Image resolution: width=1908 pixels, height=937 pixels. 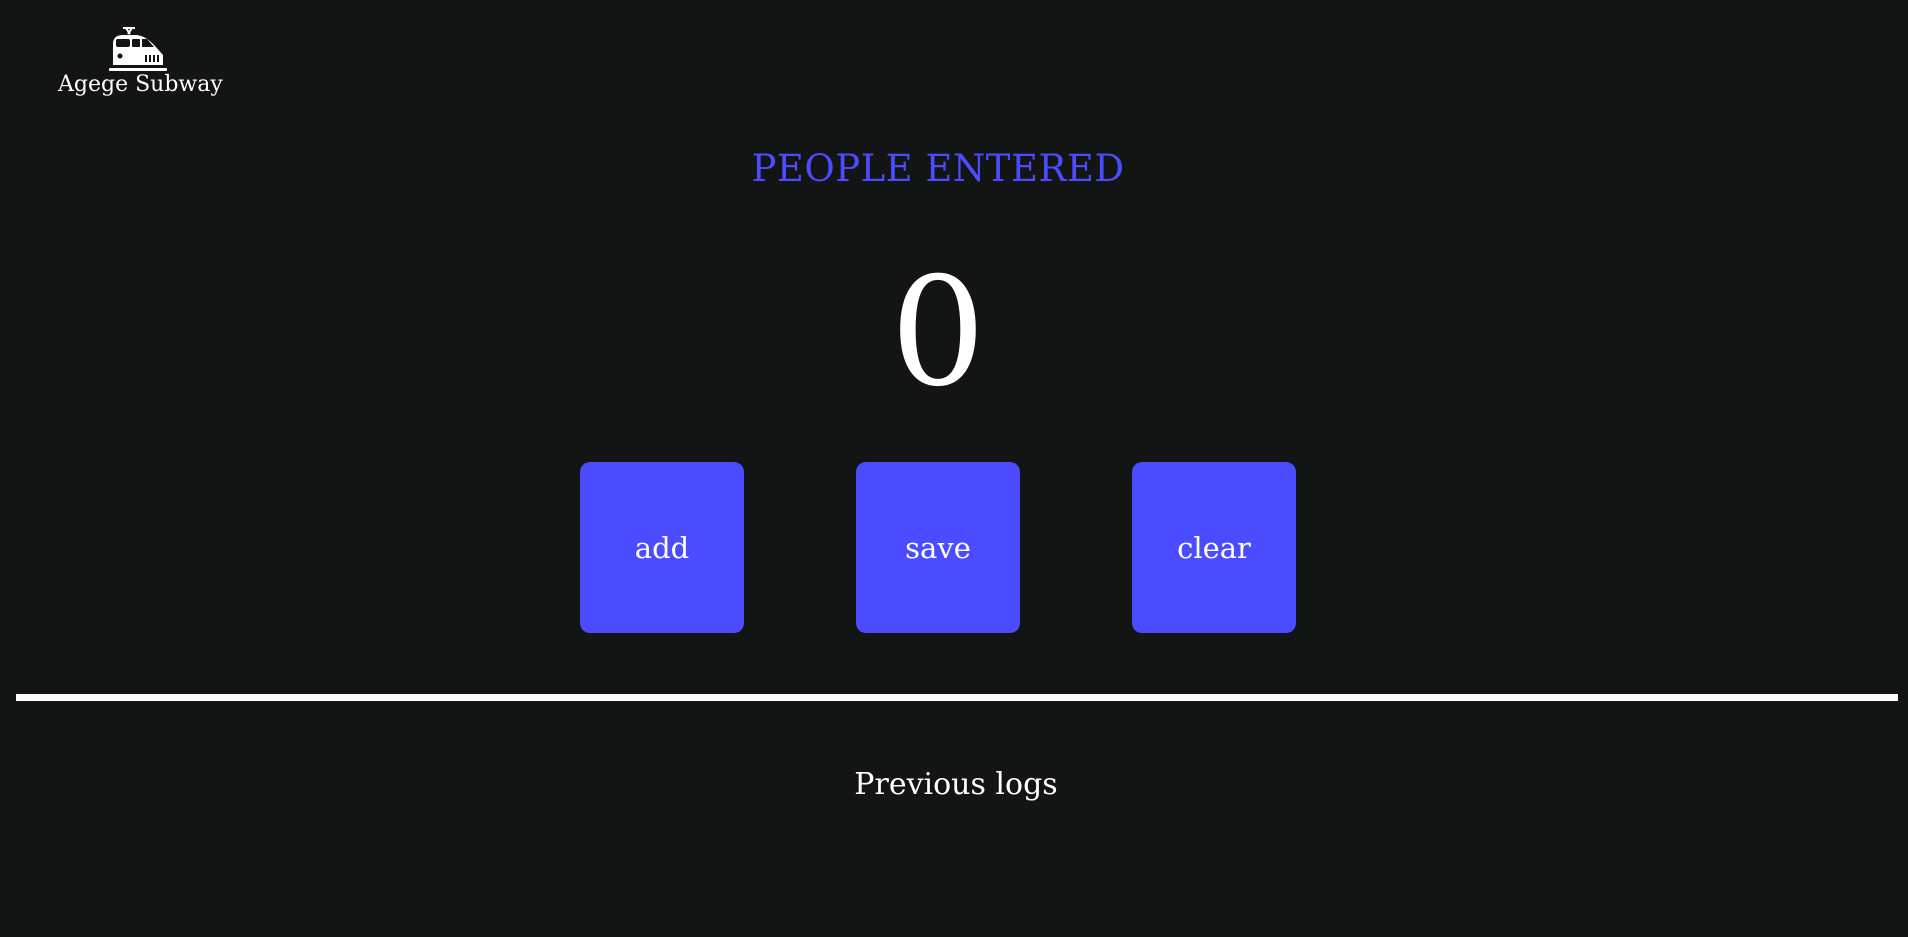 What do you see at coordinates (938, 333) in the screenshot?
I see `people-count: 0` at bounding box center [938, 333].